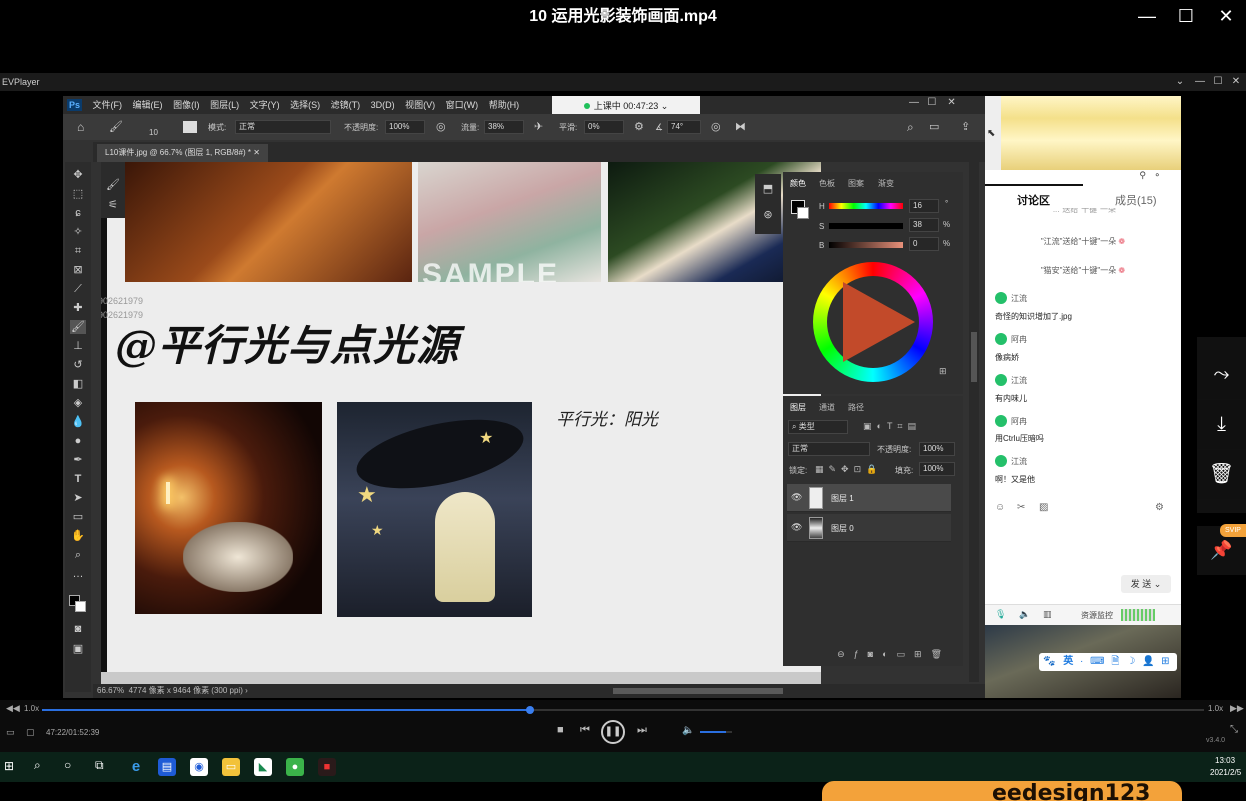 Image resolution: width=1246 pixels, height=801 pixels. Describe the element at coordinates (78, 213) in the screenshot. I see `lasso-tool-icon: ɕ` at that location.